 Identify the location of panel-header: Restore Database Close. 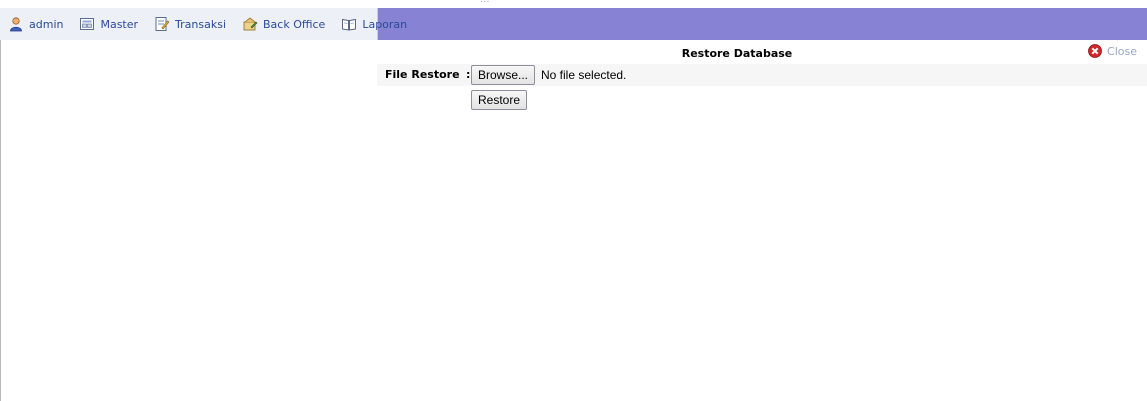
(762, 53).